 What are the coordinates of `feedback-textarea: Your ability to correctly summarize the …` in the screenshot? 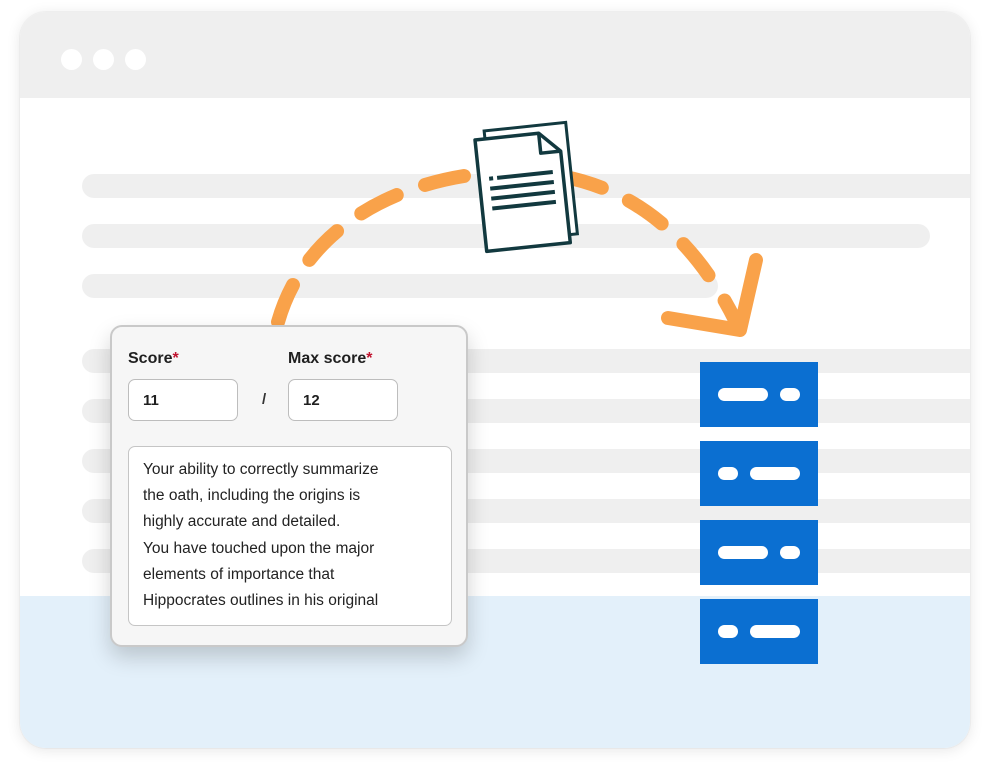 It's located at (290, 536).